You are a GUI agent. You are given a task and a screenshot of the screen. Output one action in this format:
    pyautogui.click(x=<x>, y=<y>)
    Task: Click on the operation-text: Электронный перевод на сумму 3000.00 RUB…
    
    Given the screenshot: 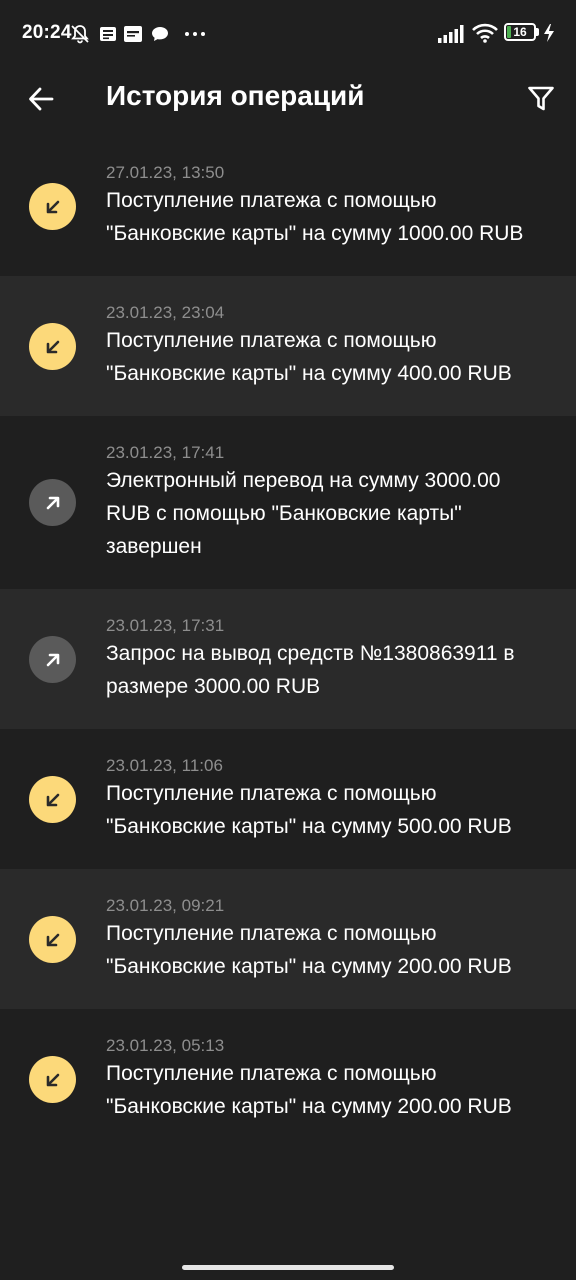 What is the action you would take?
    pyautogui.click(x=303, y=513)
    